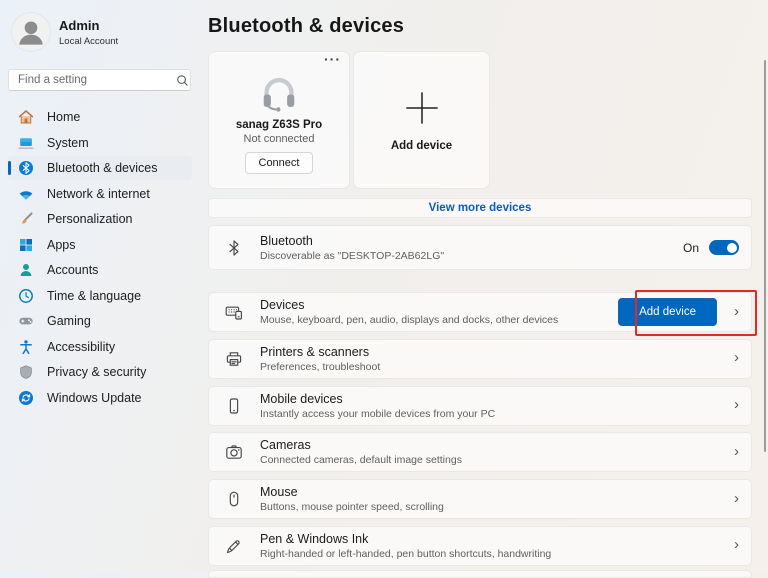  Describe the element at coordinates (279, 163) in the screenshot. I see `connect-button: Connect` at that location.